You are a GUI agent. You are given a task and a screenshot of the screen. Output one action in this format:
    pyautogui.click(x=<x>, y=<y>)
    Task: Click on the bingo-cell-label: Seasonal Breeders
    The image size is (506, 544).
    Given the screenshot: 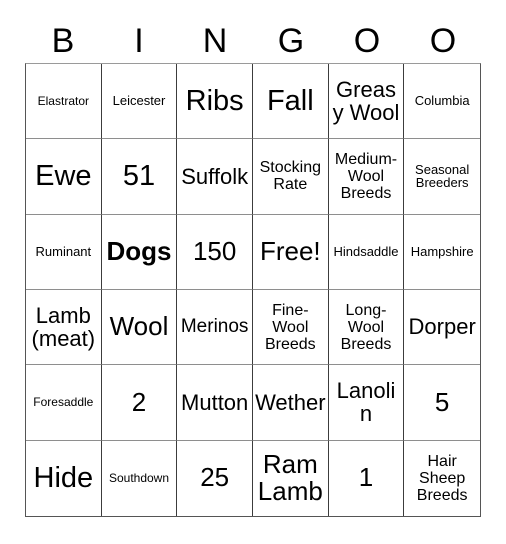 What is the action you would take?
    pyautogui.click(x=442, y=176)
    